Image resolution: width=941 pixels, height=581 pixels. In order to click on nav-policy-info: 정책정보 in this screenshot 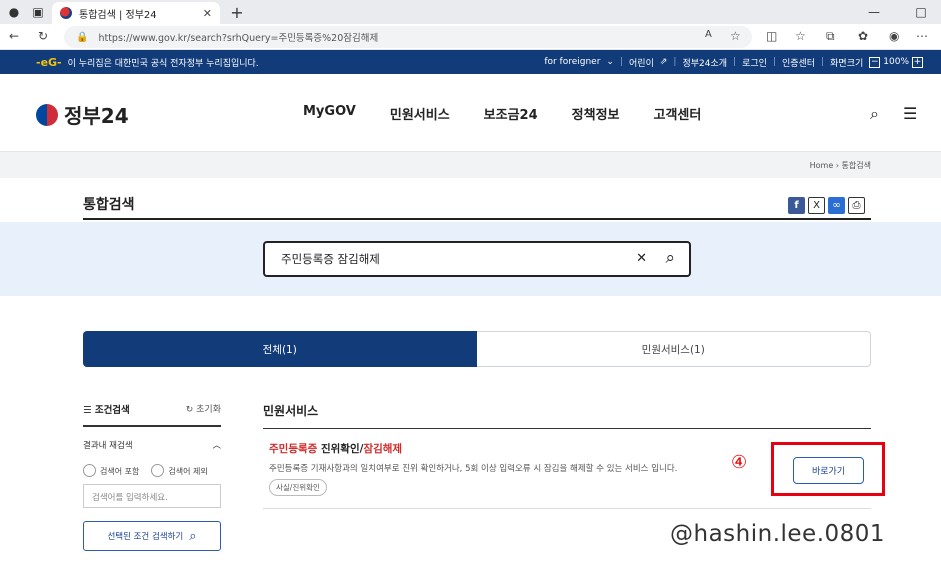, I will do `click(596, 113)`.